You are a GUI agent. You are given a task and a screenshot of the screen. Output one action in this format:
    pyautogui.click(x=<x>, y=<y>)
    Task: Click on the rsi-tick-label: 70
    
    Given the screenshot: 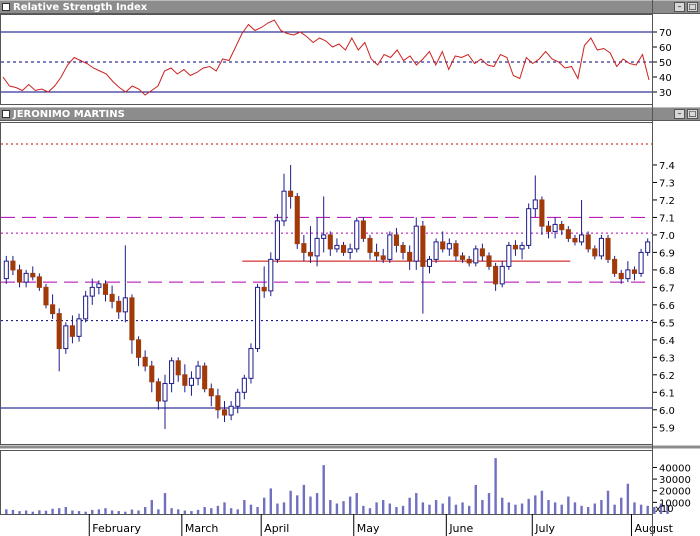 What is the action you would take?
    pyautogui.click(x=665, y=33)
    